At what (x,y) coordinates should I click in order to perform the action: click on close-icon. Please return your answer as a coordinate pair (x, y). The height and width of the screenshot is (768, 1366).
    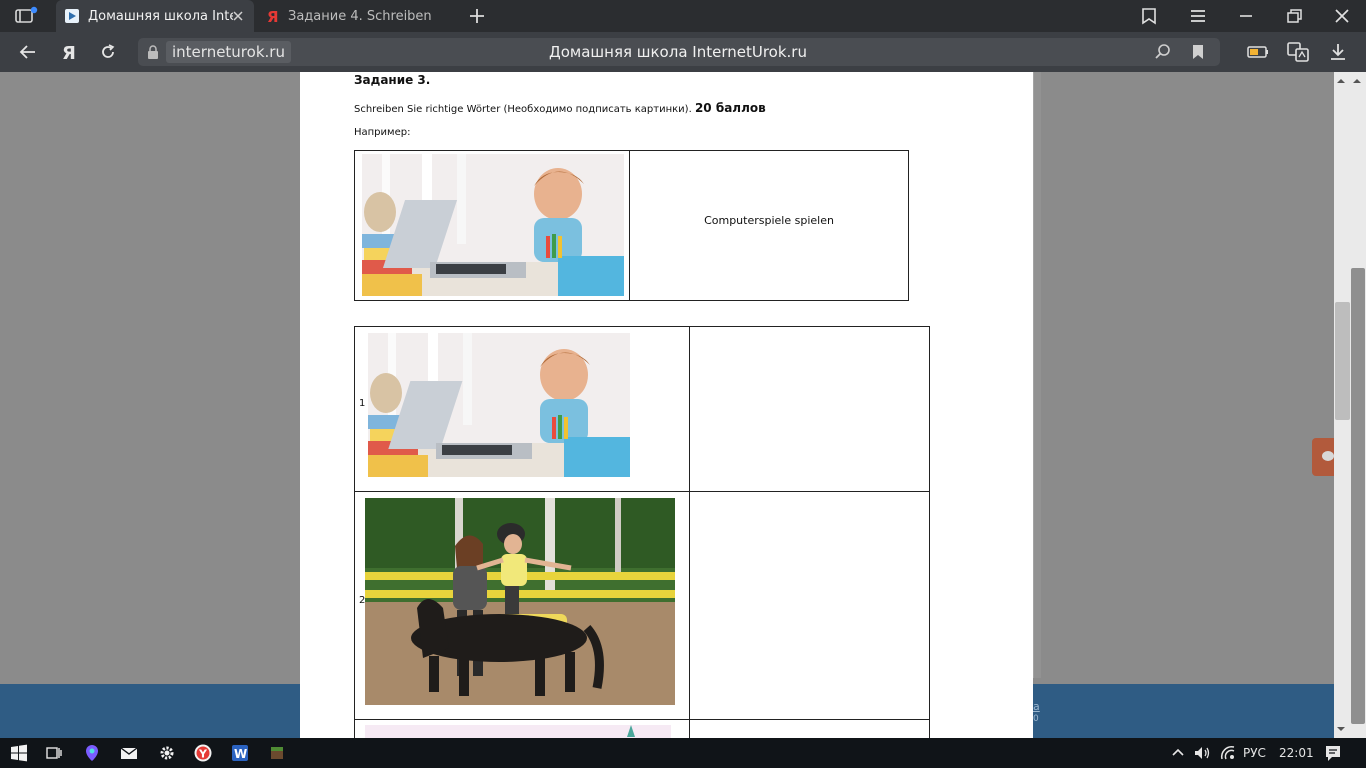
    Looking at the image, I should click on (238, 16).